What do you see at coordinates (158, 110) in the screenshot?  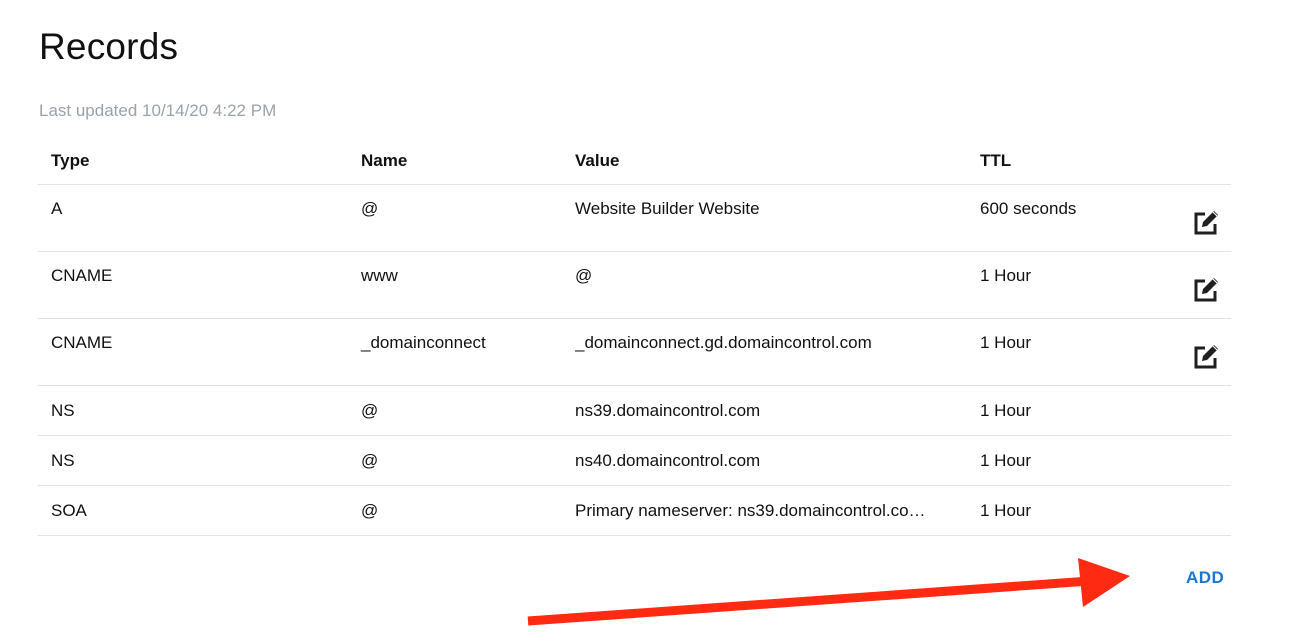 I see `last-updated-text: Last updated 10/14/20 4:22 PM` at bounding box center [158, 110].